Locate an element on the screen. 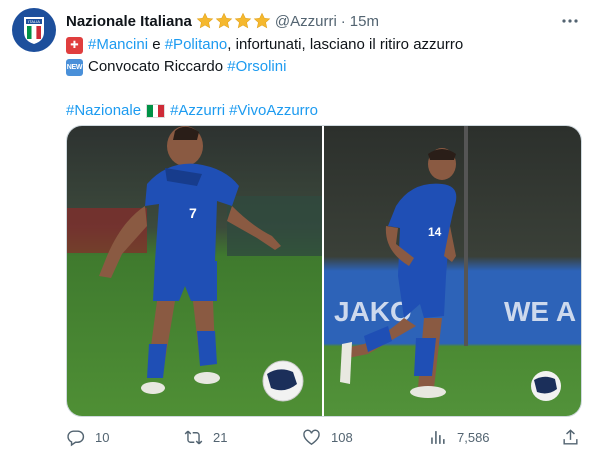 The image size is (593, 456). views-chart-icon is located at coordinates (438, 437).